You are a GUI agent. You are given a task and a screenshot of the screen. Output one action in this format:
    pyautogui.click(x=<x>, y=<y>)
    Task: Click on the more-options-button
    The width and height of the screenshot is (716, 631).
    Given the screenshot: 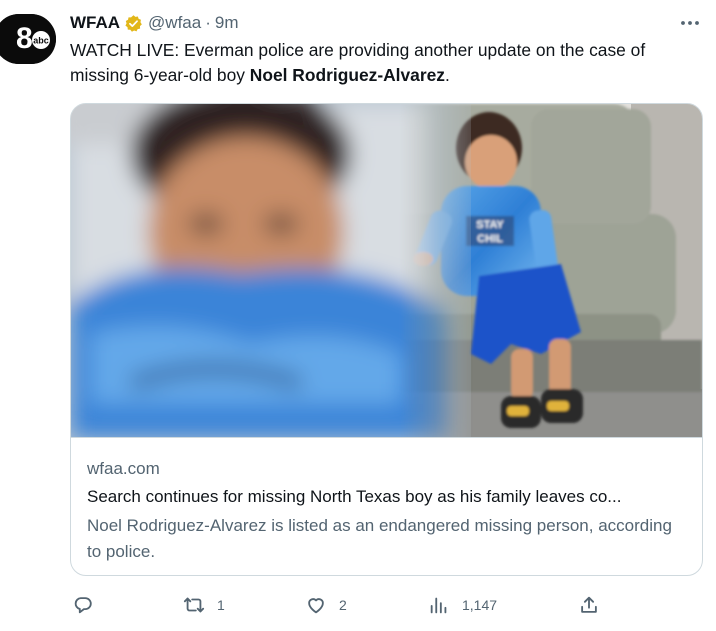 What is the action you would take?
    pyautogui.click(x=690, y=23)
    